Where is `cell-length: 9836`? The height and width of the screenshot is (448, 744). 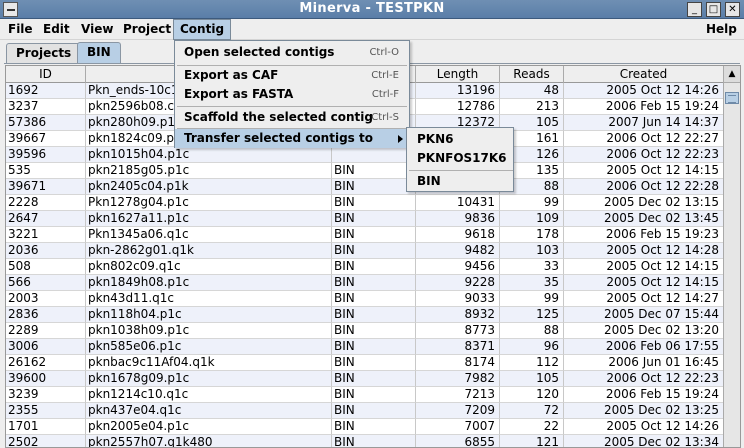
cell-length: 9836 is located at coordinates (458, 219).